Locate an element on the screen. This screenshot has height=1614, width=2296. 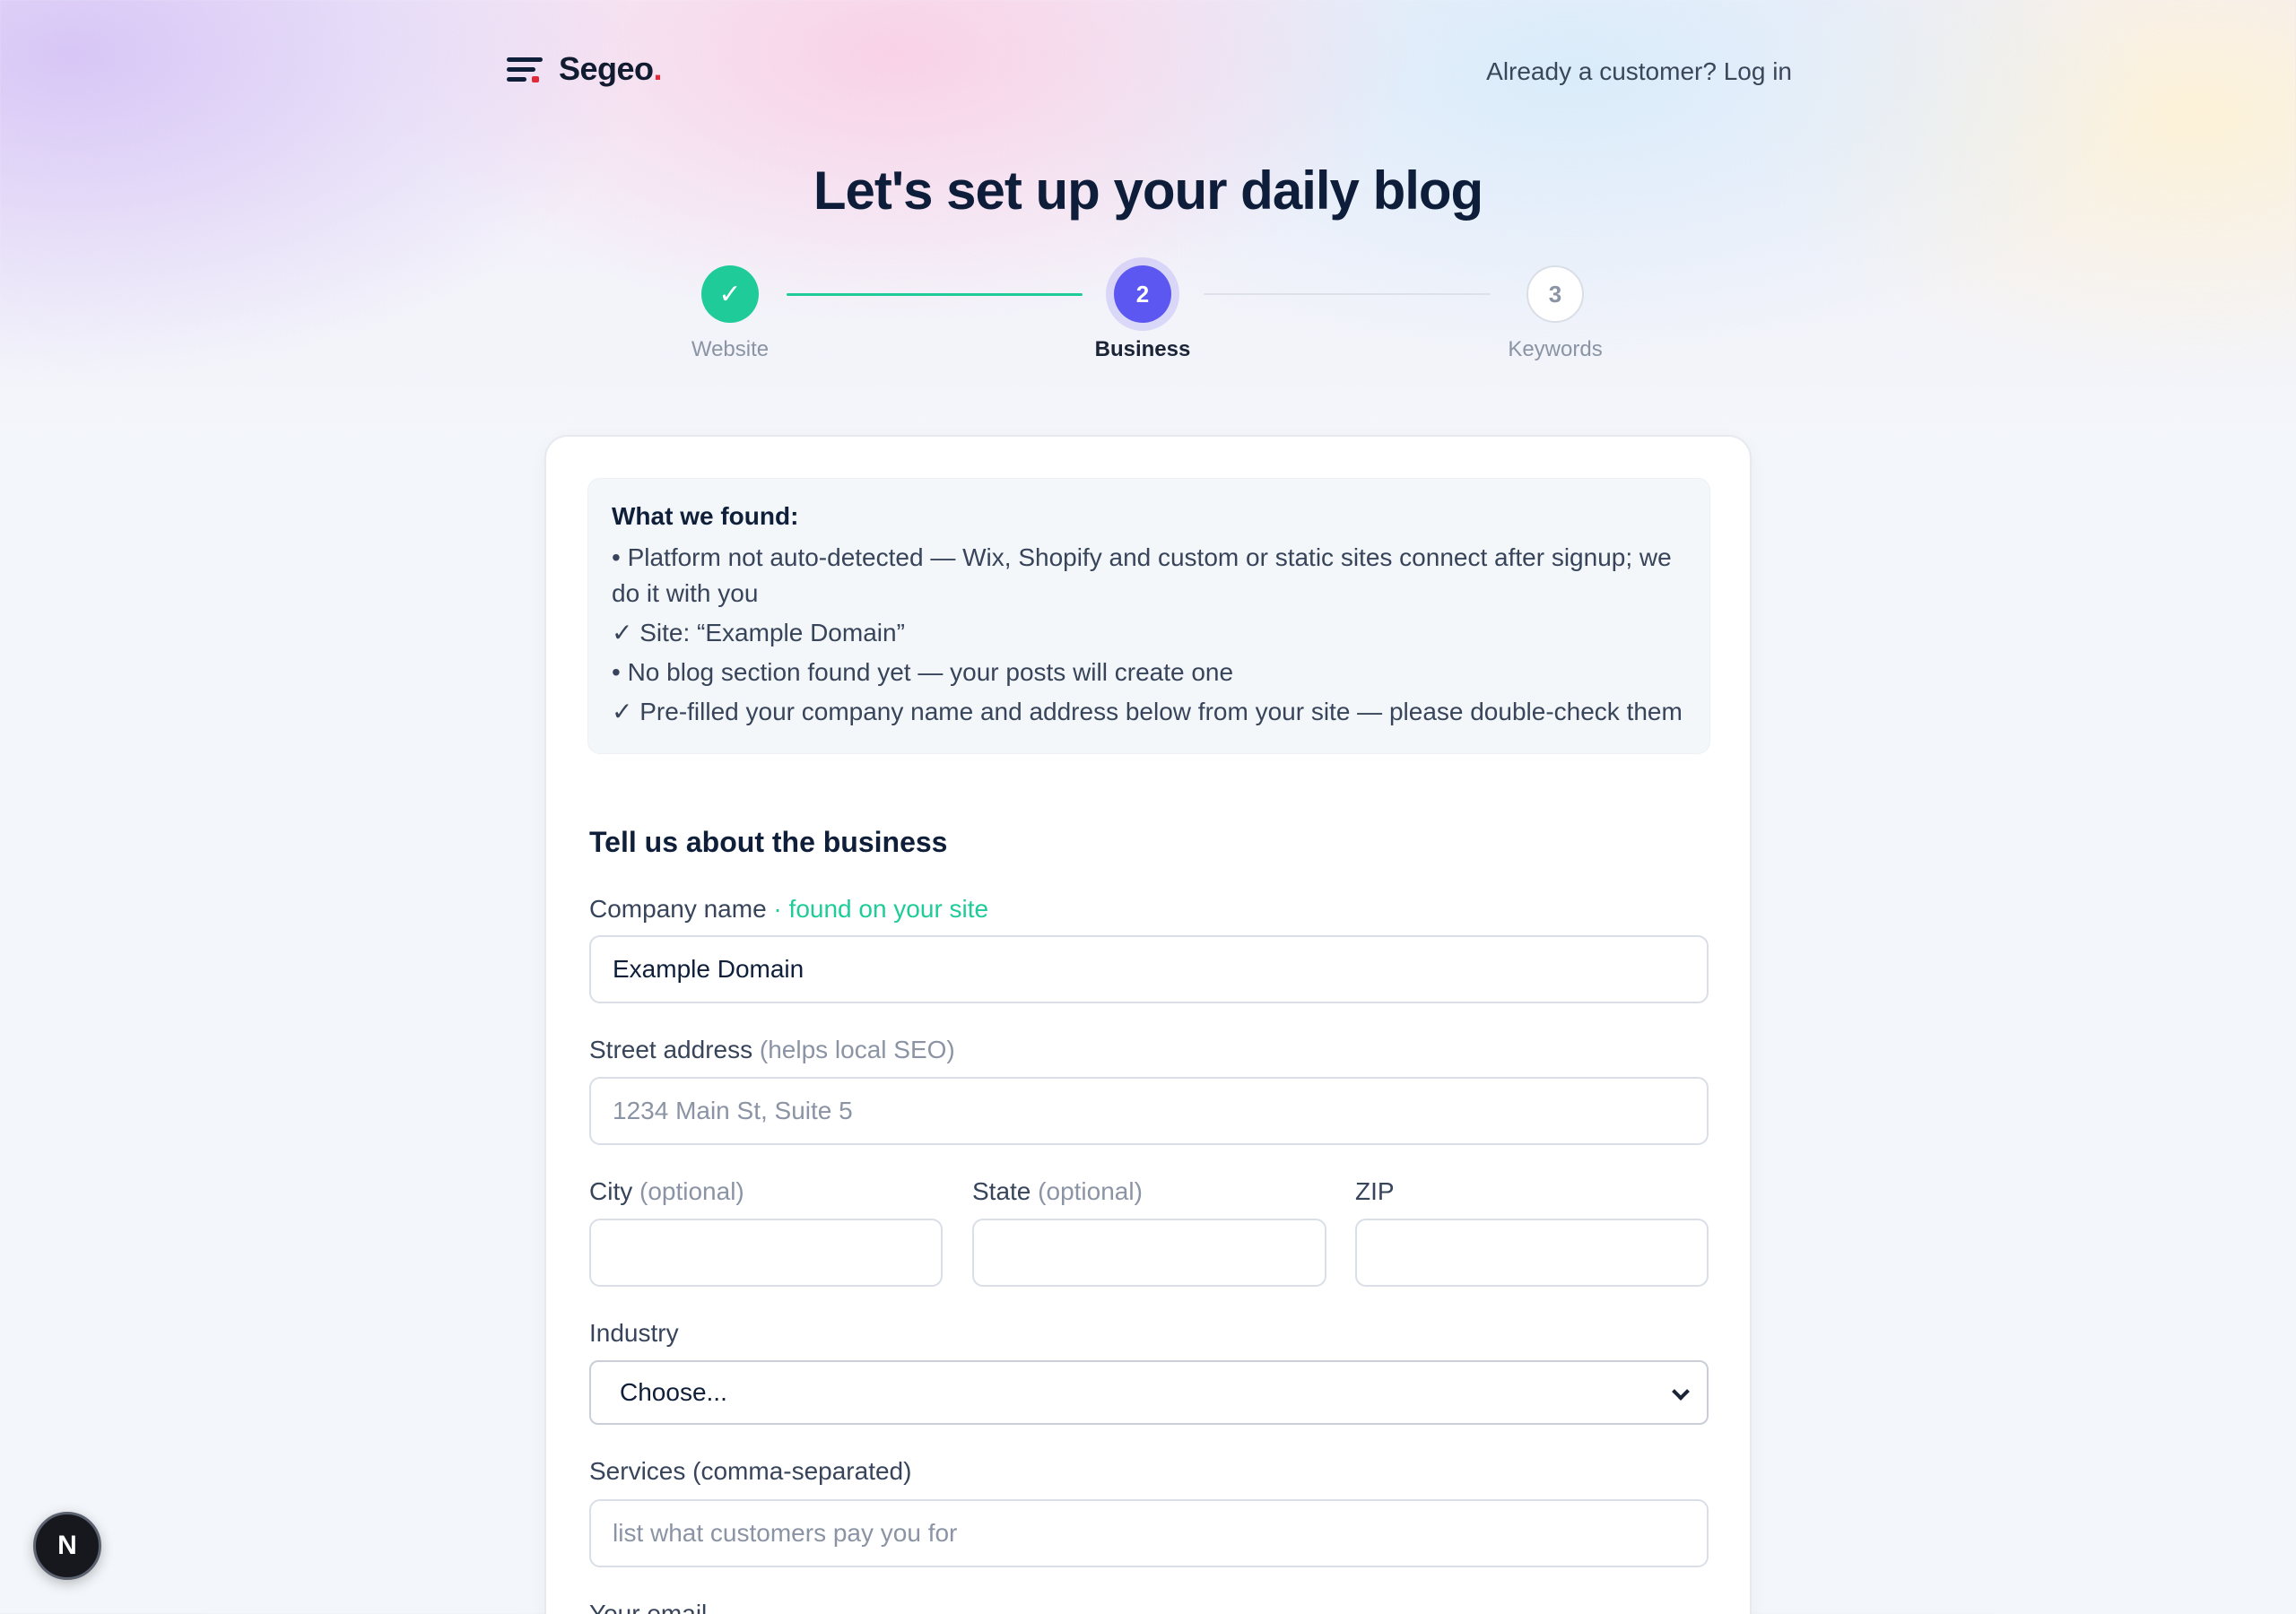
step-label: Business is located at coordinates (1142, 349).